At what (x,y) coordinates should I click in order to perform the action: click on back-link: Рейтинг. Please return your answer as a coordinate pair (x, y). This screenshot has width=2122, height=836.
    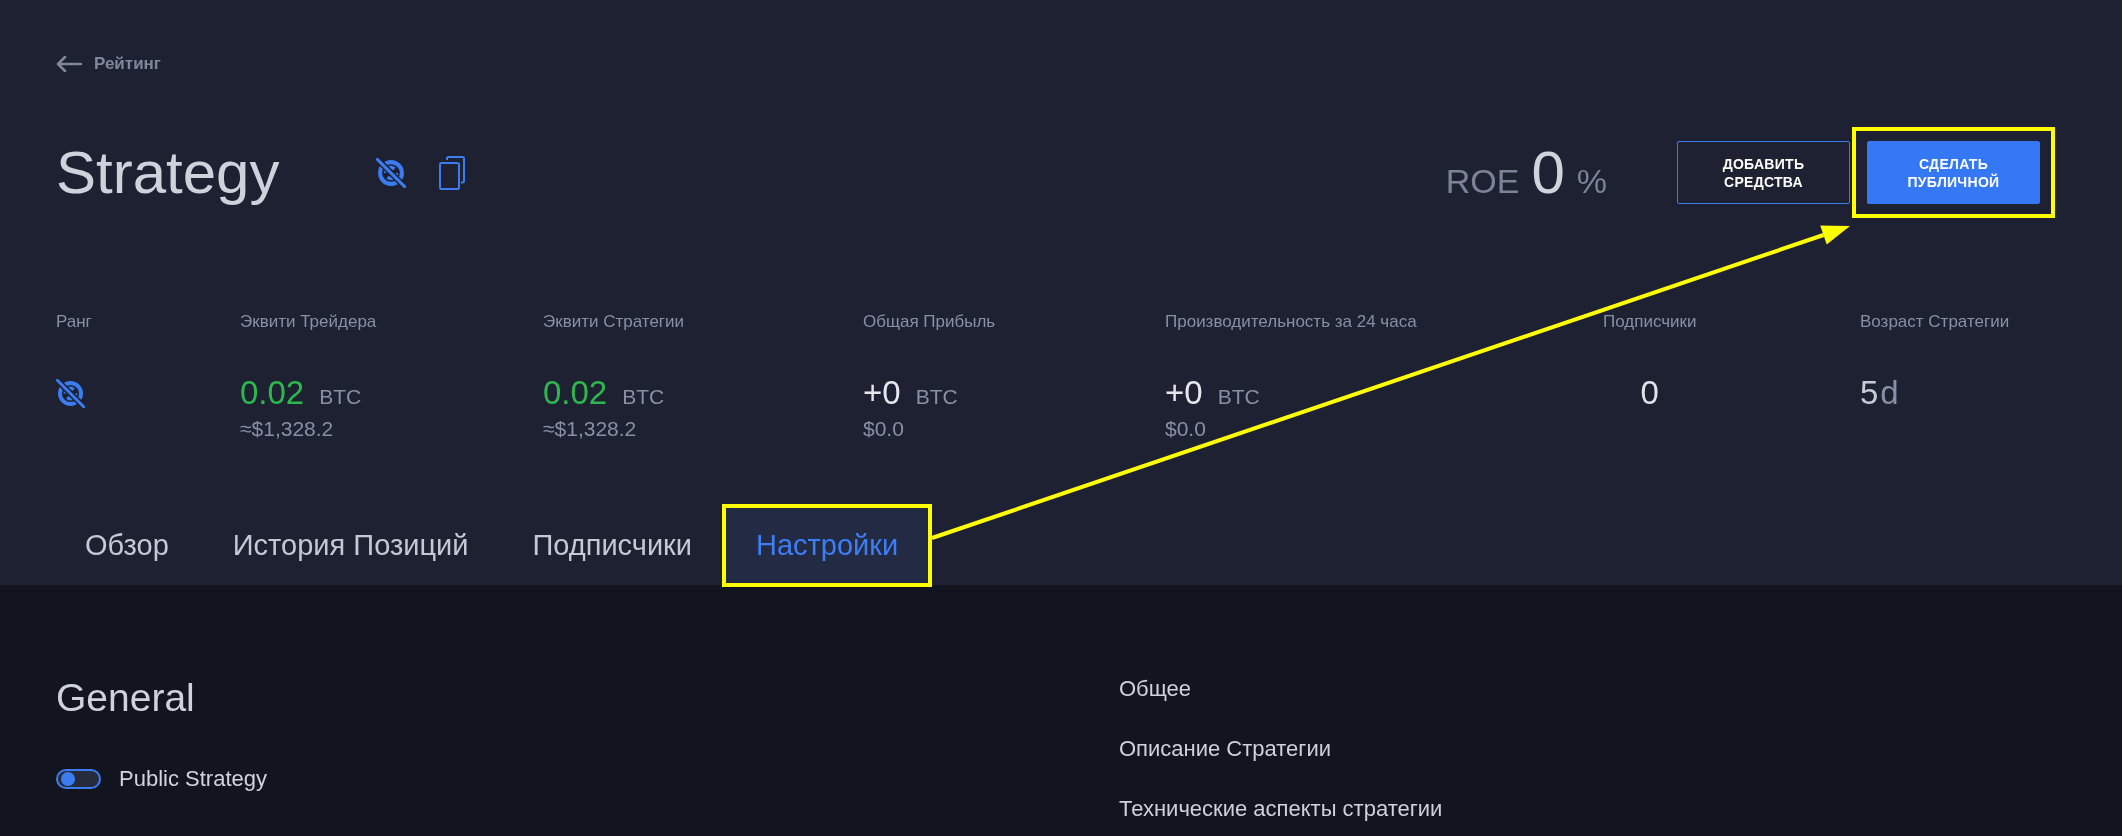
    Looking at the image, I should click on (108, 64).